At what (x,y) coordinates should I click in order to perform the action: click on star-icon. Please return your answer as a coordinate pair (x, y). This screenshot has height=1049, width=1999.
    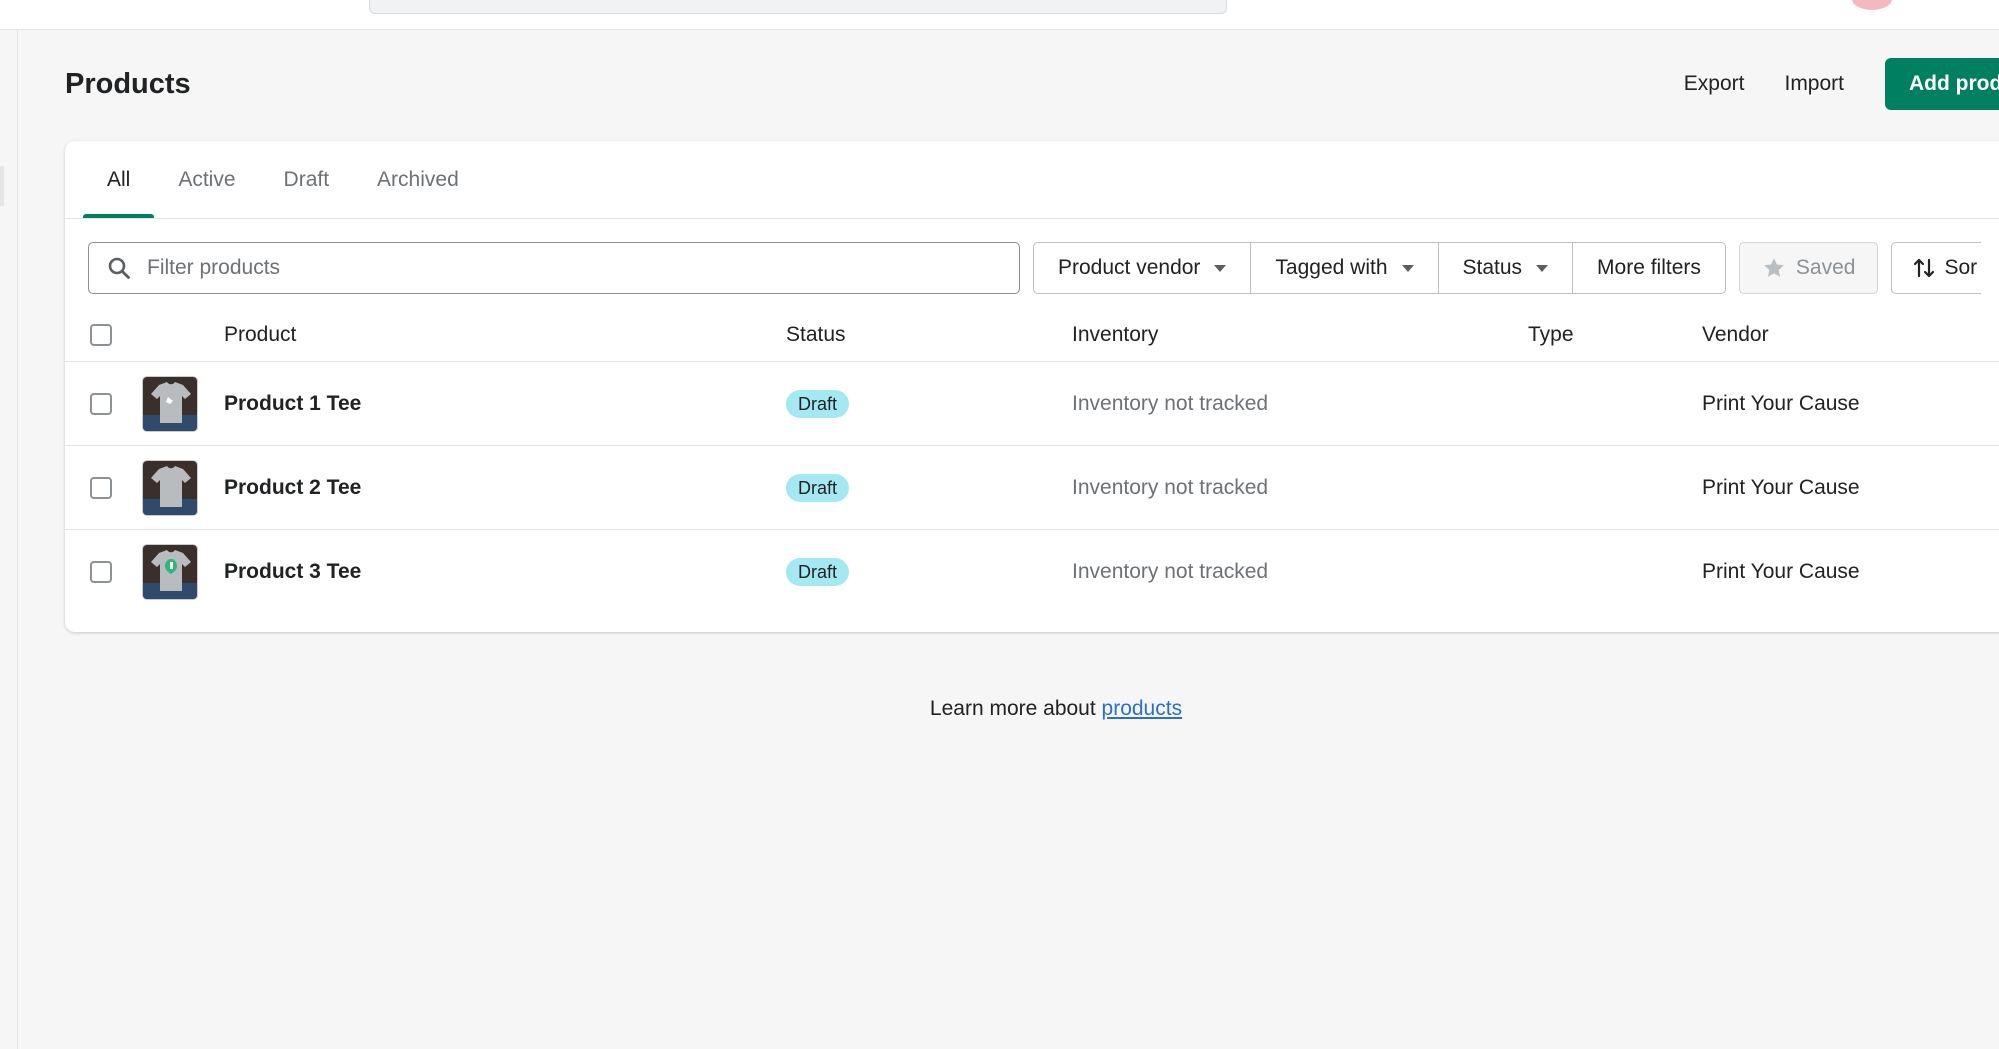
    Looking at the image, I should click on (1774, 267).